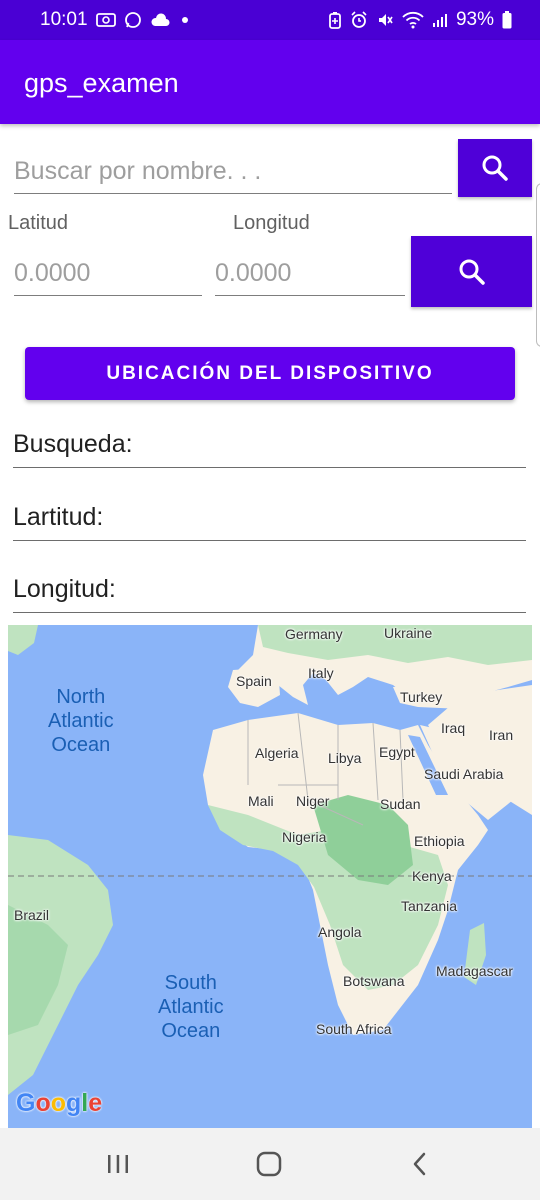  Describe the element at coordinates (133, 20) in the screenshot. I see `whatsapp-icon` at that location.